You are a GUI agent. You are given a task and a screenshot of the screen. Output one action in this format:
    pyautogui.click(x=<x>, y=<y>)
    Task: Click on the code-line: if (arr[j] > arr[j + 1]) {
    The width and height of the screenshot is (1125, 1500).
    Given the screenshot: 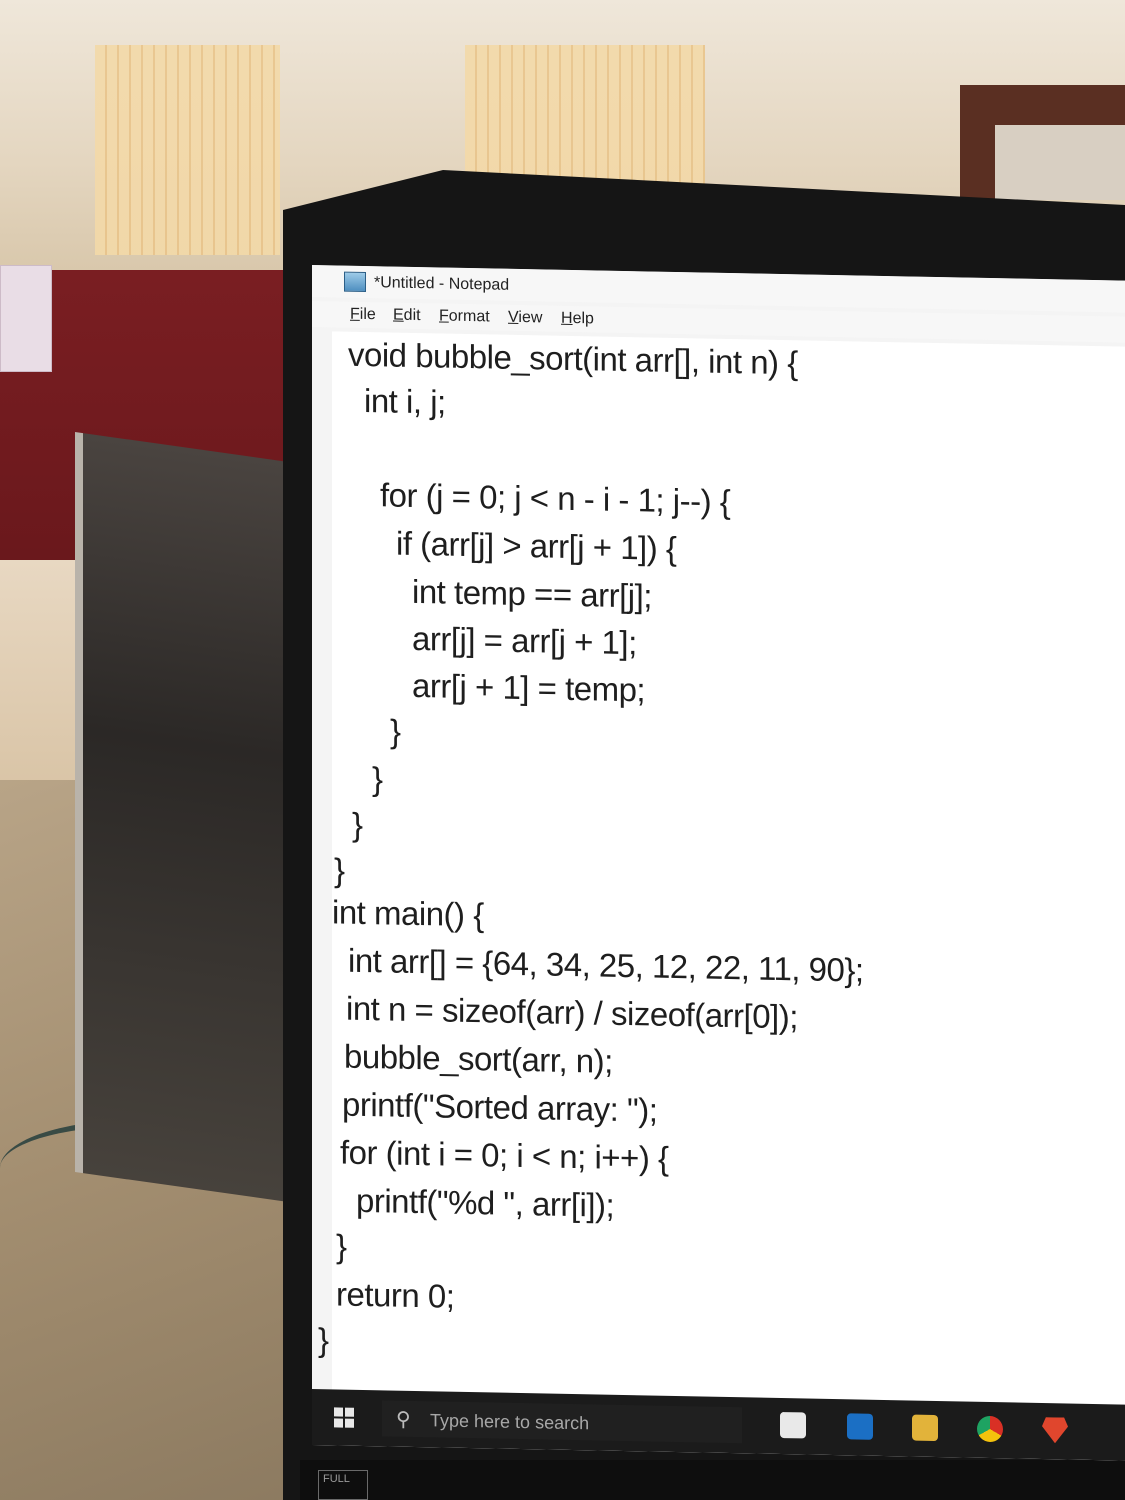 What is the action you would take?
    pyautogui.click(x=536, y=545)
    